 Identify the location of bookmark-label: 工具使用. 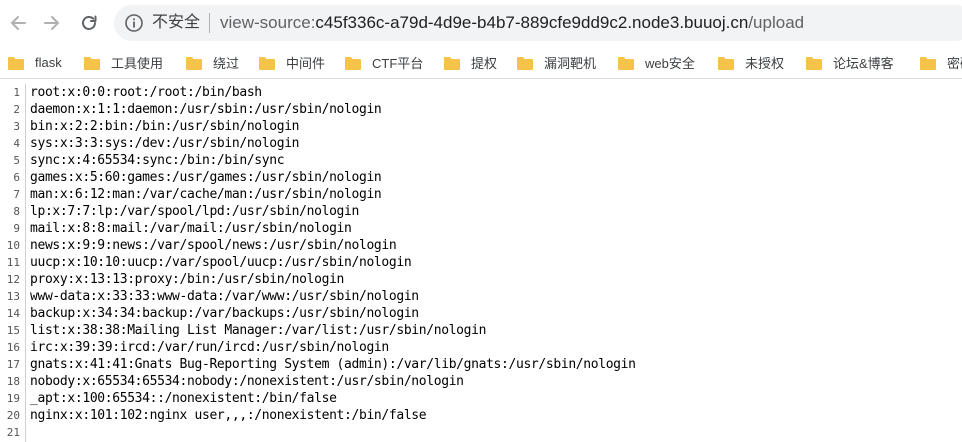
(137, 63).